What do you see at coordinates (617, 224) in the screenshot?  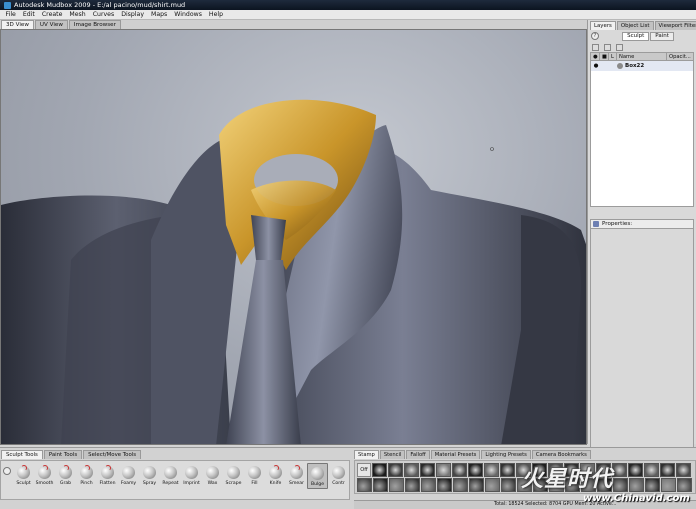 I see `properties-title: Properties:` at bounding box center [617, 224].